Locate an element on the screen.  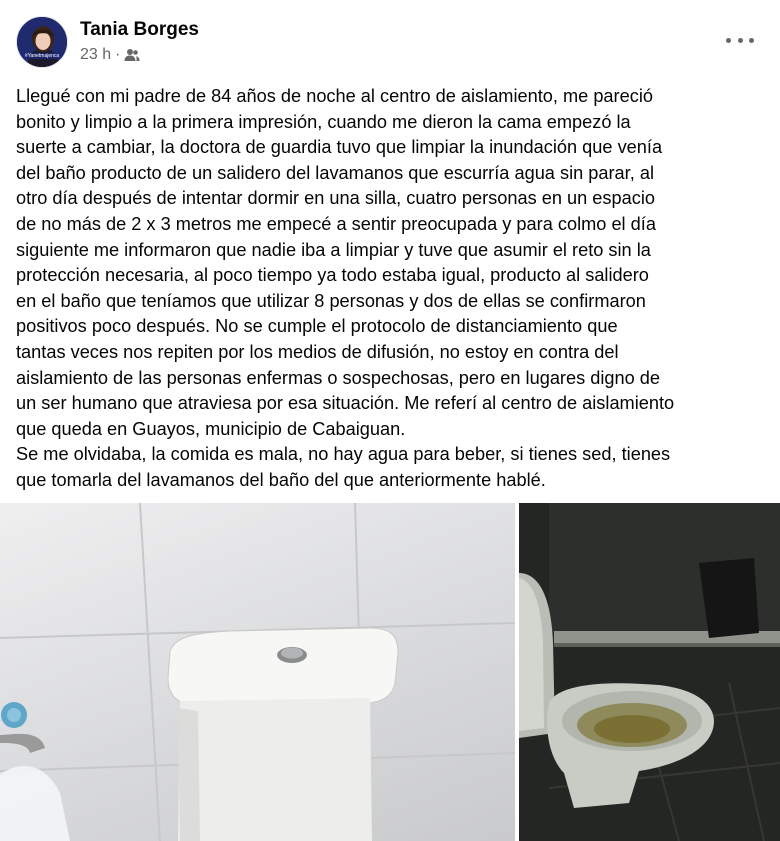
post-meta: 23 h · is located at coordinates (110, 55).